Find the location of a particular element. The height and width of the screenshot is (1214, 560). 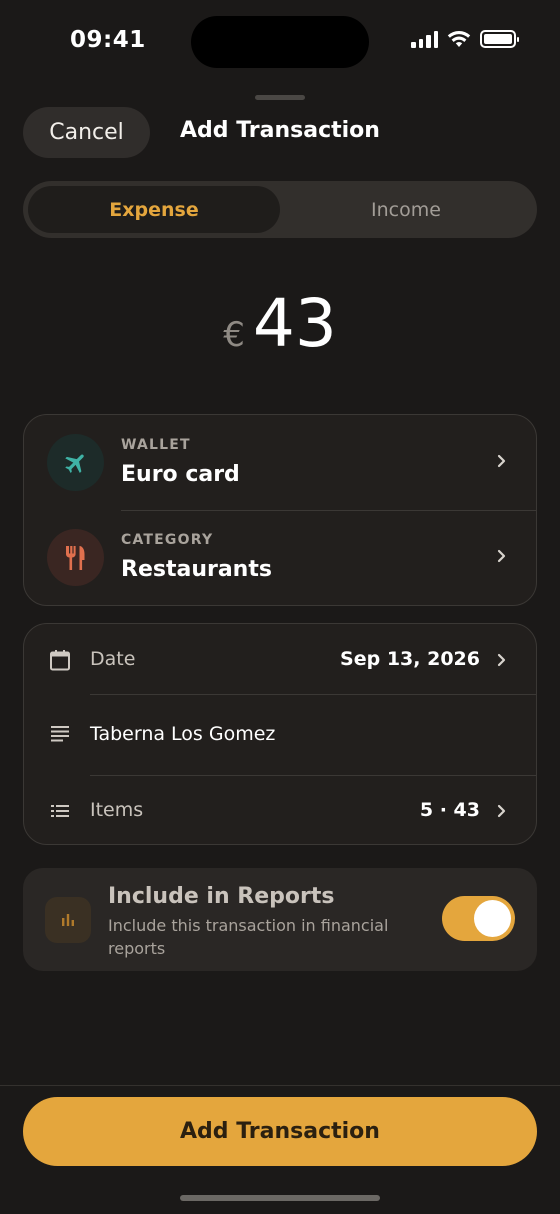

status-icons is located at coordinates (465, 39).